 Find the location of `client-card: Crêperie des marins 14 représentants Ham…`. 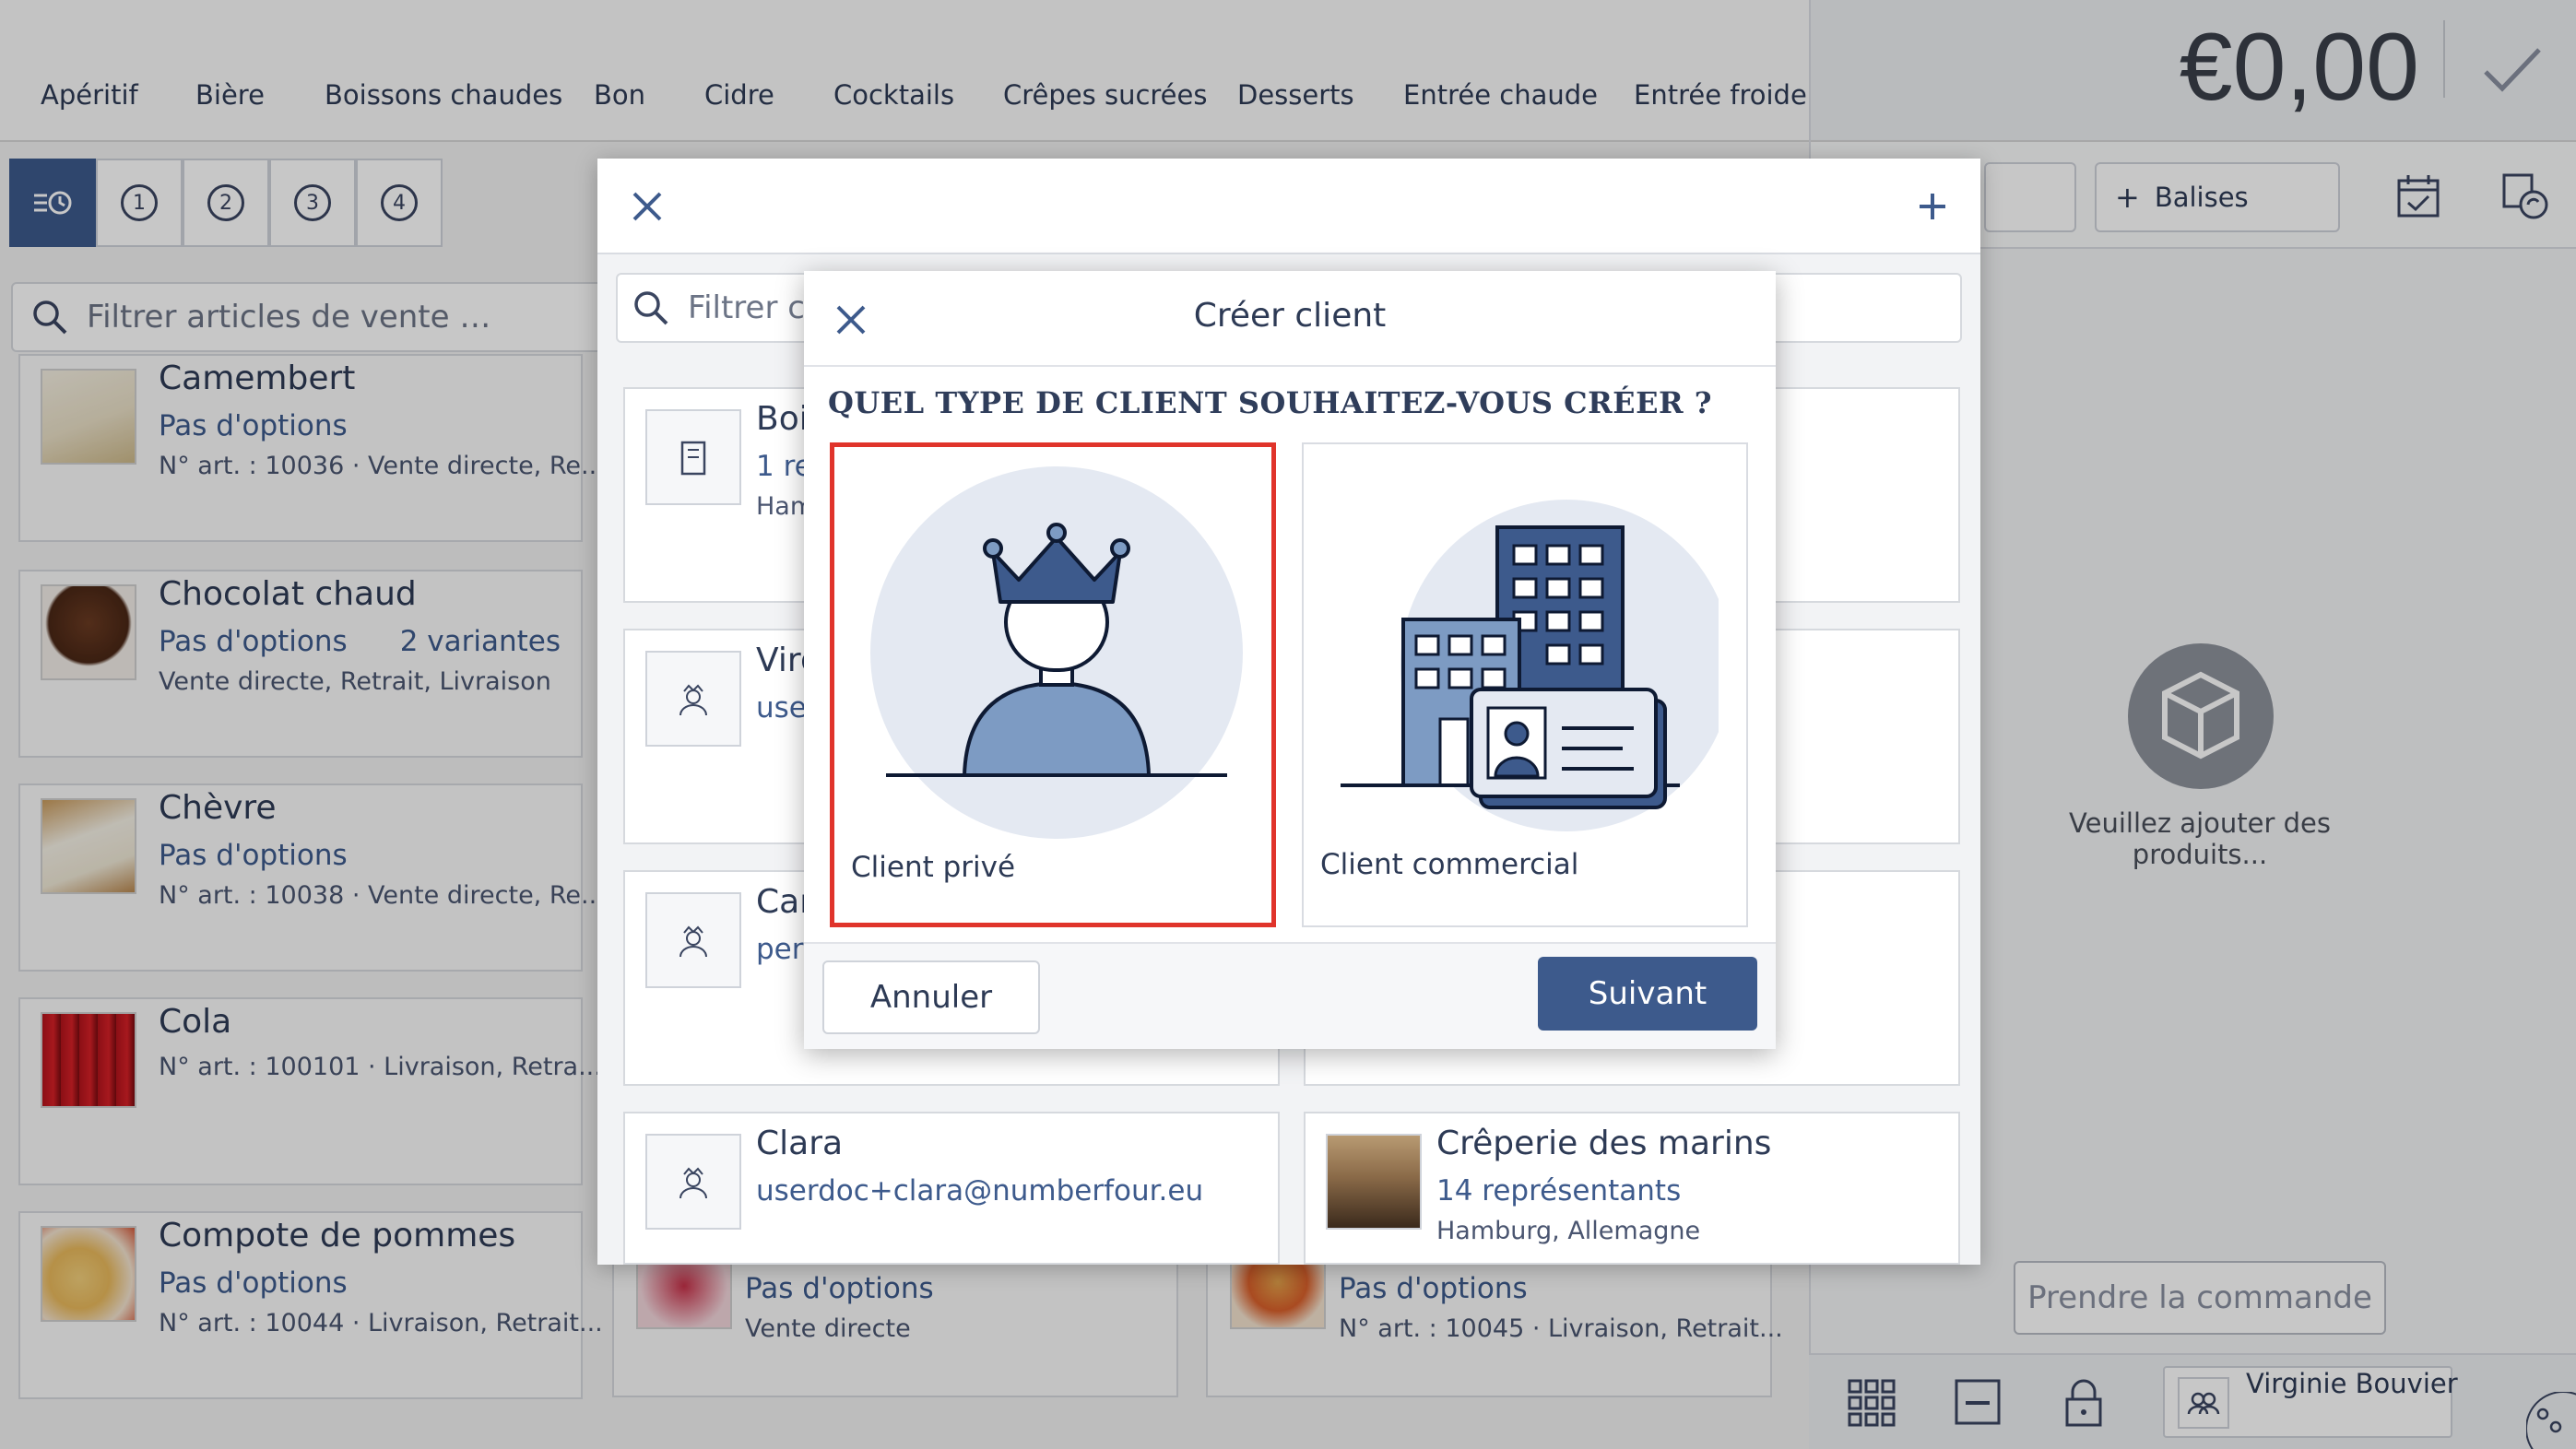

client-card: Crêperie des marins 14 représentants Ham… is located at coordinates (1632, 1188).